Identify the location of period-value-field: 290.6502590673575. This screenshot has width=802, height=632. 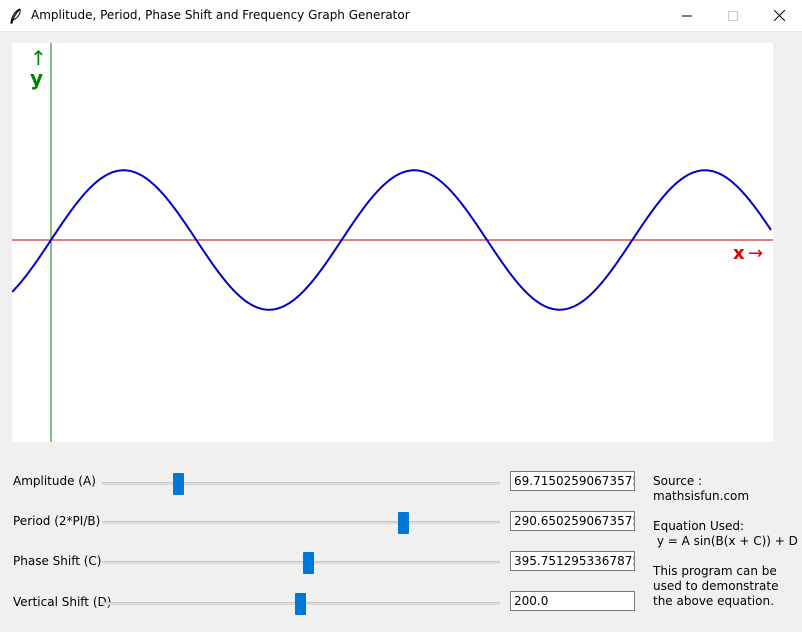
(572, 521).